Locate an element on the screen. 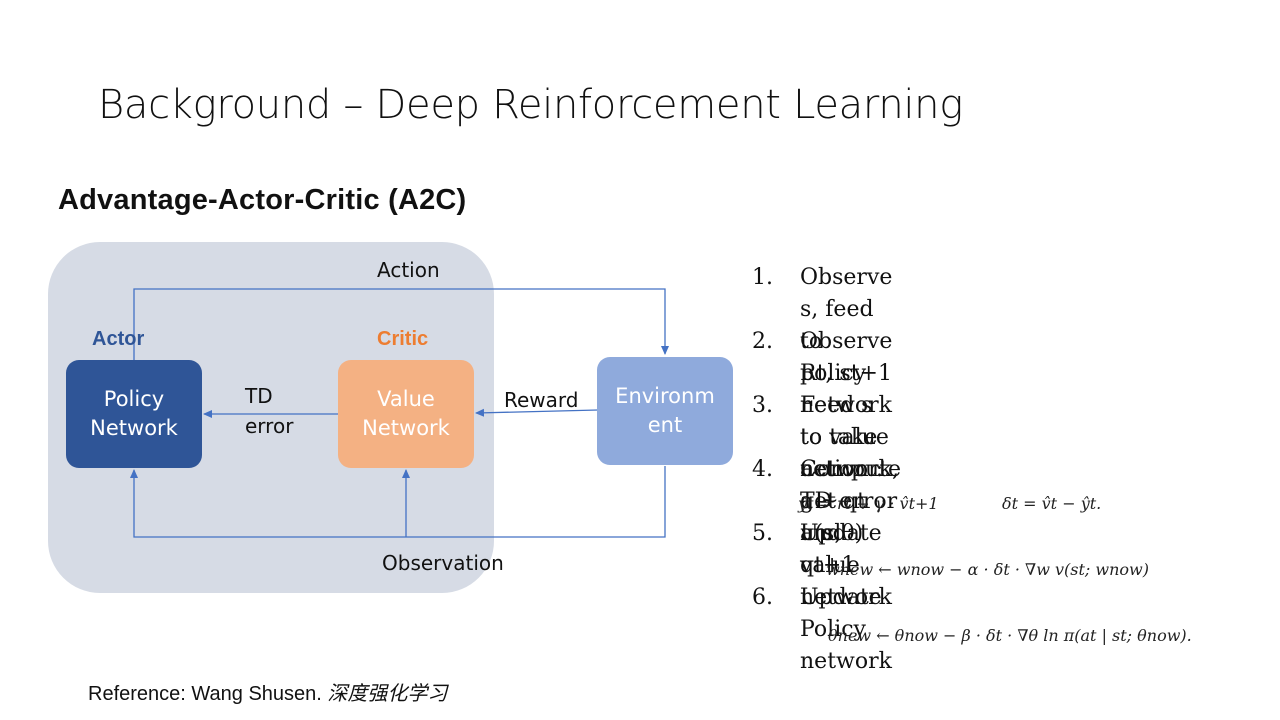  actor-role-label: Actor is located at coordinates (118, 339).